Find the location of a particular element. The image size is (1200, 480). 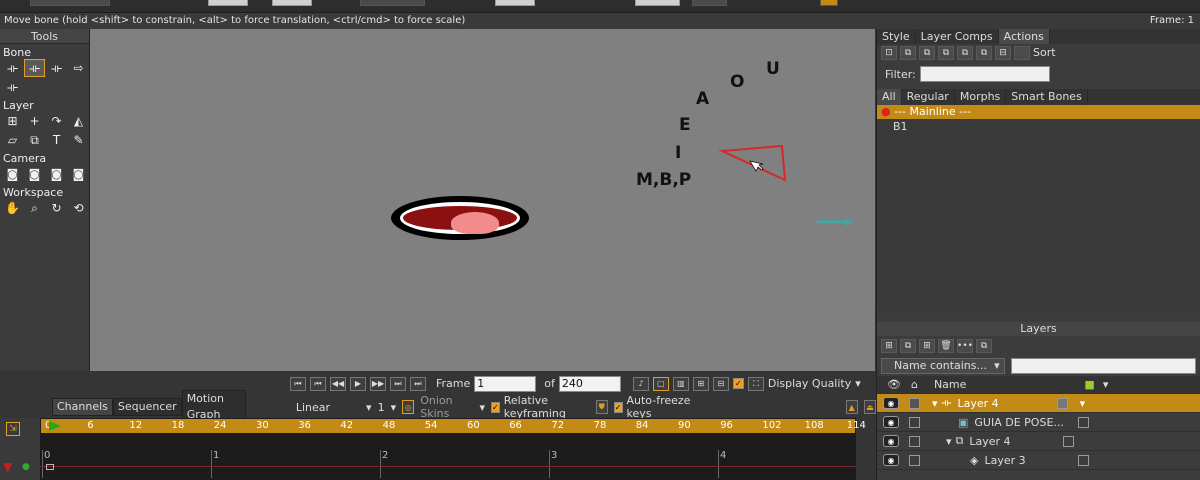

rotate-layer-icon: ↷ is located at coordinates (56, 121).